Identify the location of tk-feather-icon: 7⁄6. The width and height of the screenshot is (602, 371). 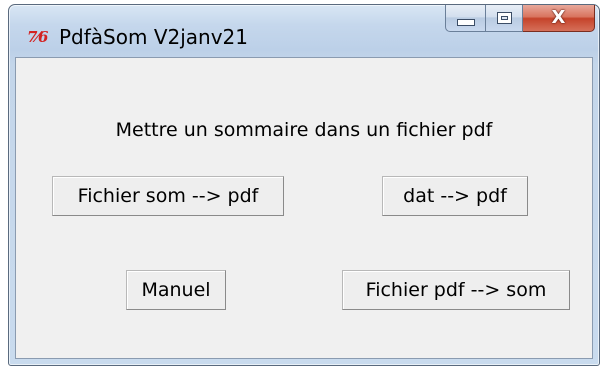
(40, 37).